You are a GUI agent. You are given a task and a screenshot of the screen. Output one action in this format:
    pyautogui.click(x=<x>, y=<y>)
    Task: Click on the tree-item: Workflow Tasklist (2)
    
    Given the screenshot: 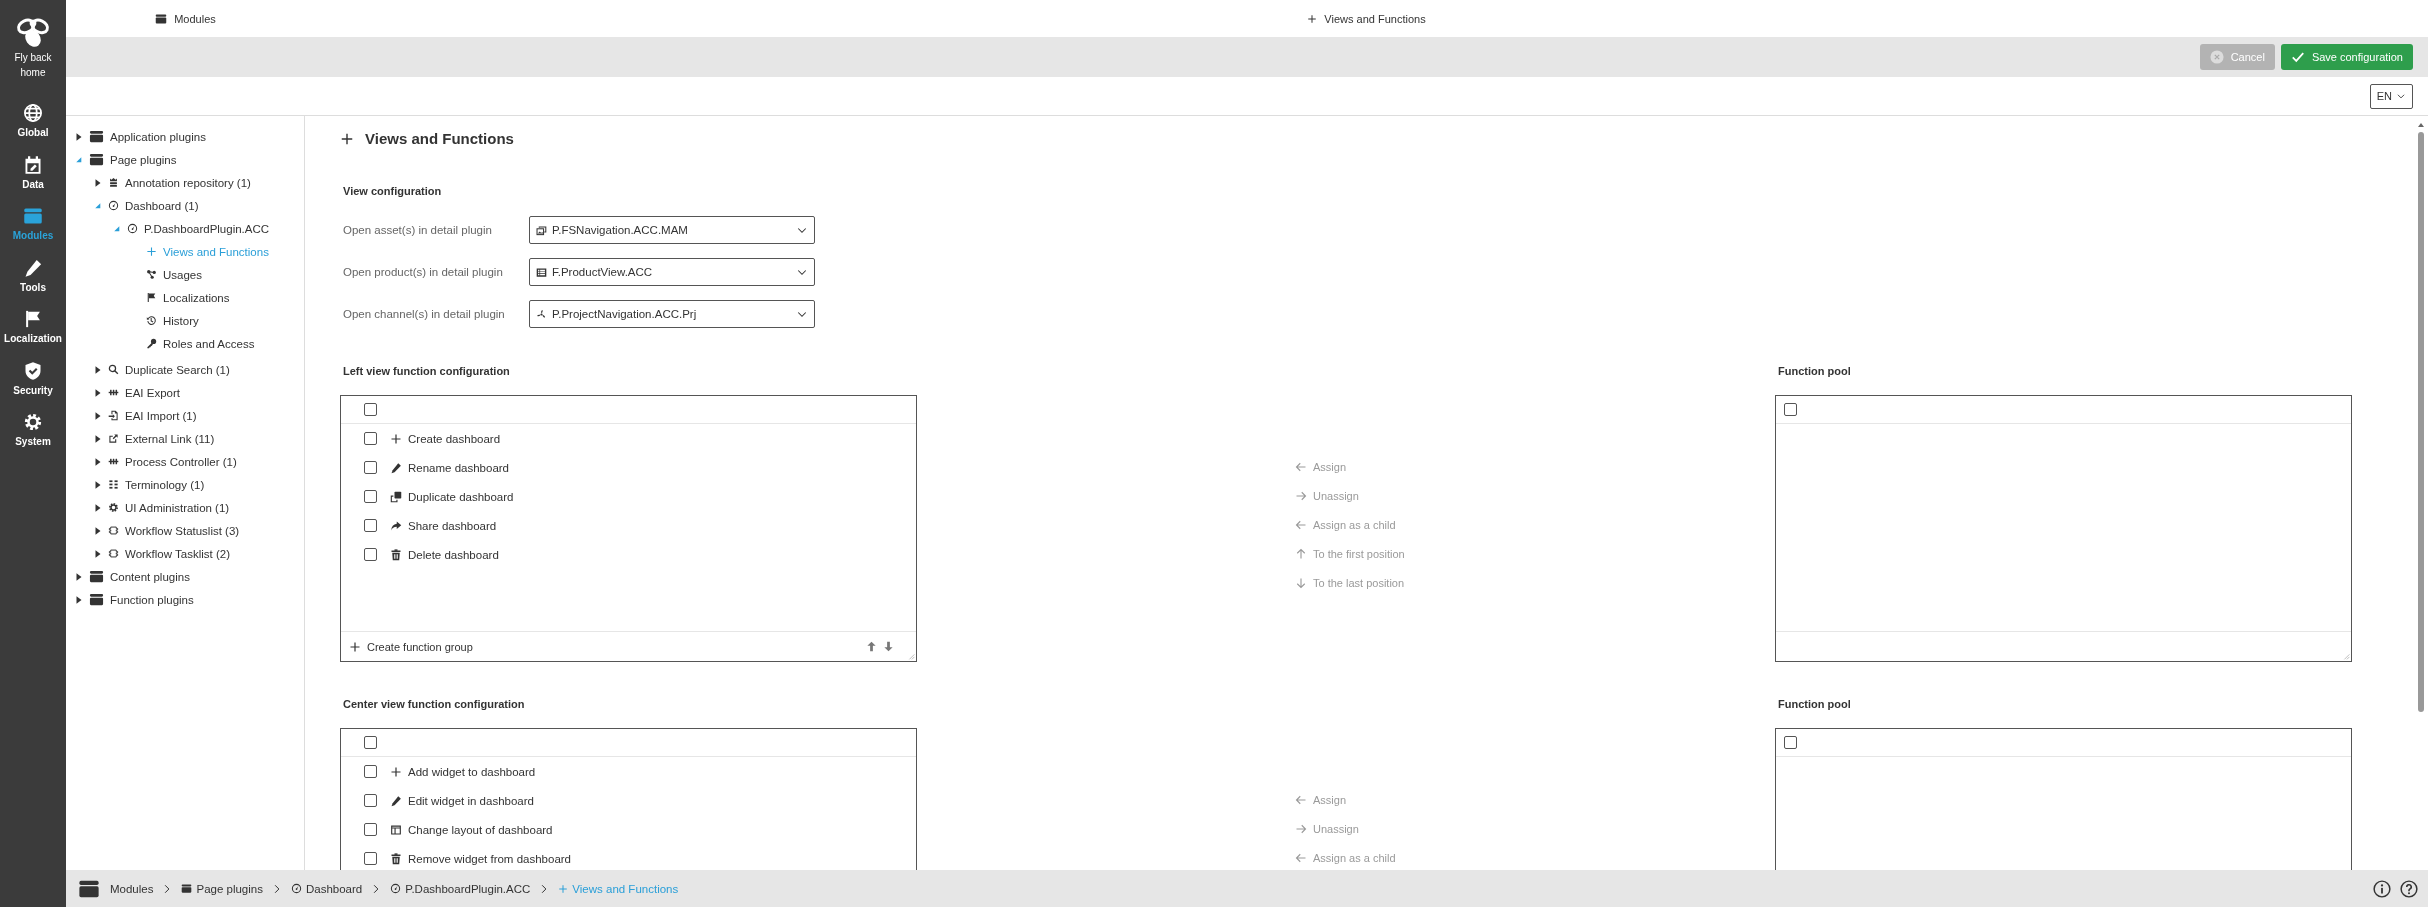 What is the action you would take?
    pyautogui.click(x=185, y=553)
    